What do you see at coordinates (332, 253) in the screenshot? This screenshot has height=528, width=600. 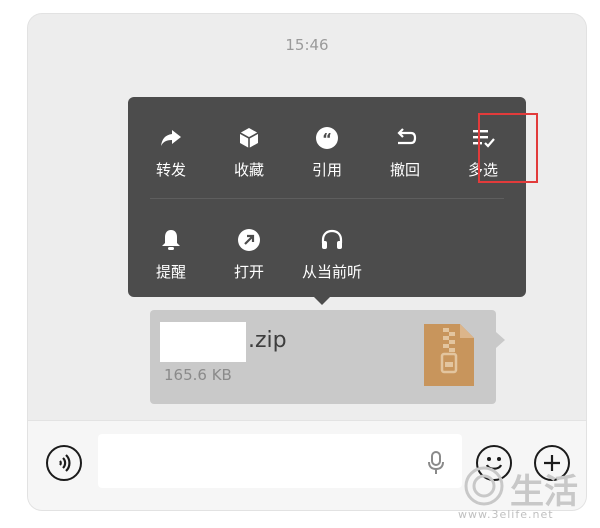 I see `menu-item-listen-from-here: 从当前听` at bounding box center [332, 253].